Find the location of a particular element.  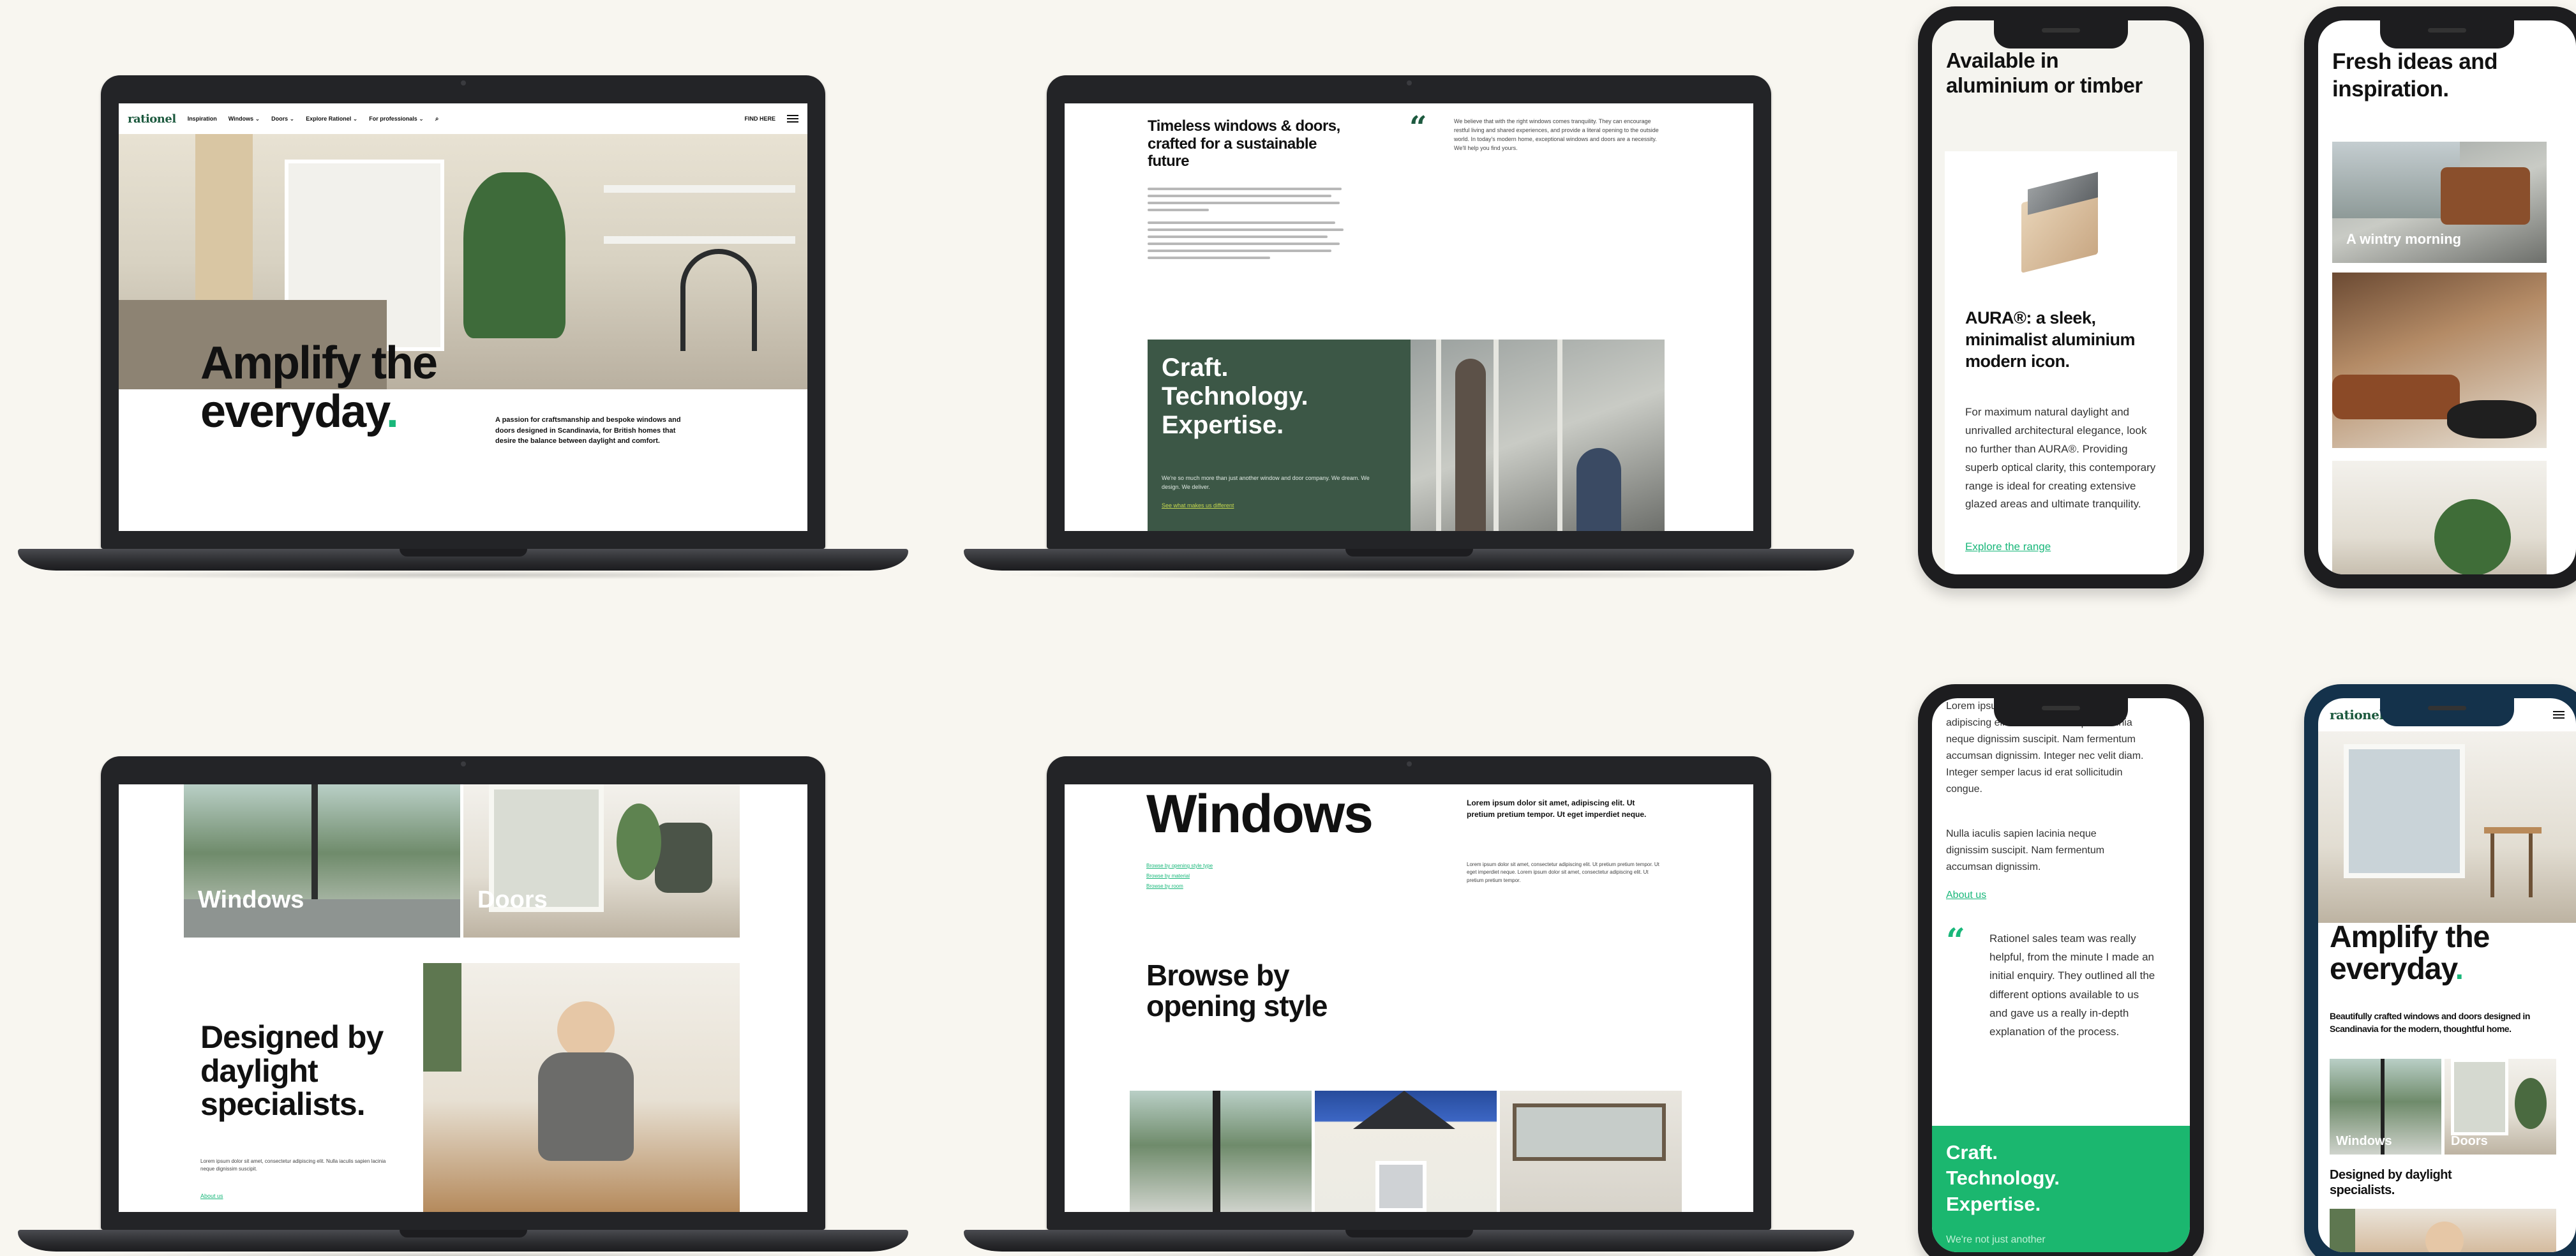

banner-image is located at coordinates (1538, 435).